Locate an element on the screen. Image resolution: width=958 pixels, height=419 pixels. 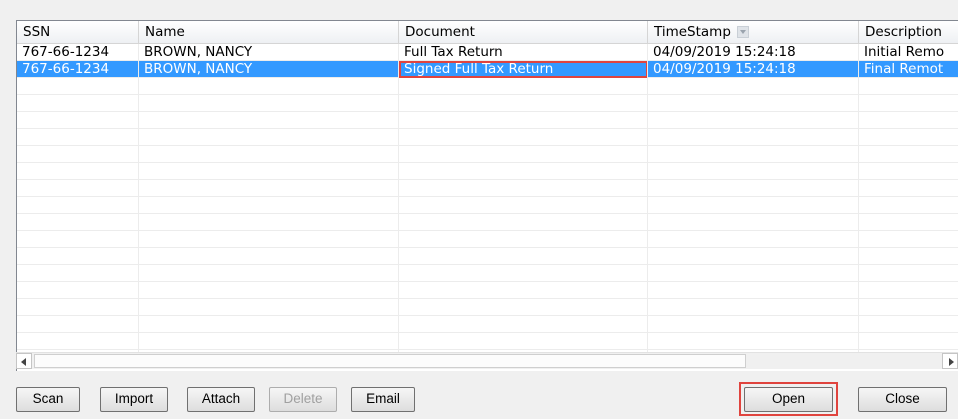
column-header-document: Document is located at coordinates (523, 32).